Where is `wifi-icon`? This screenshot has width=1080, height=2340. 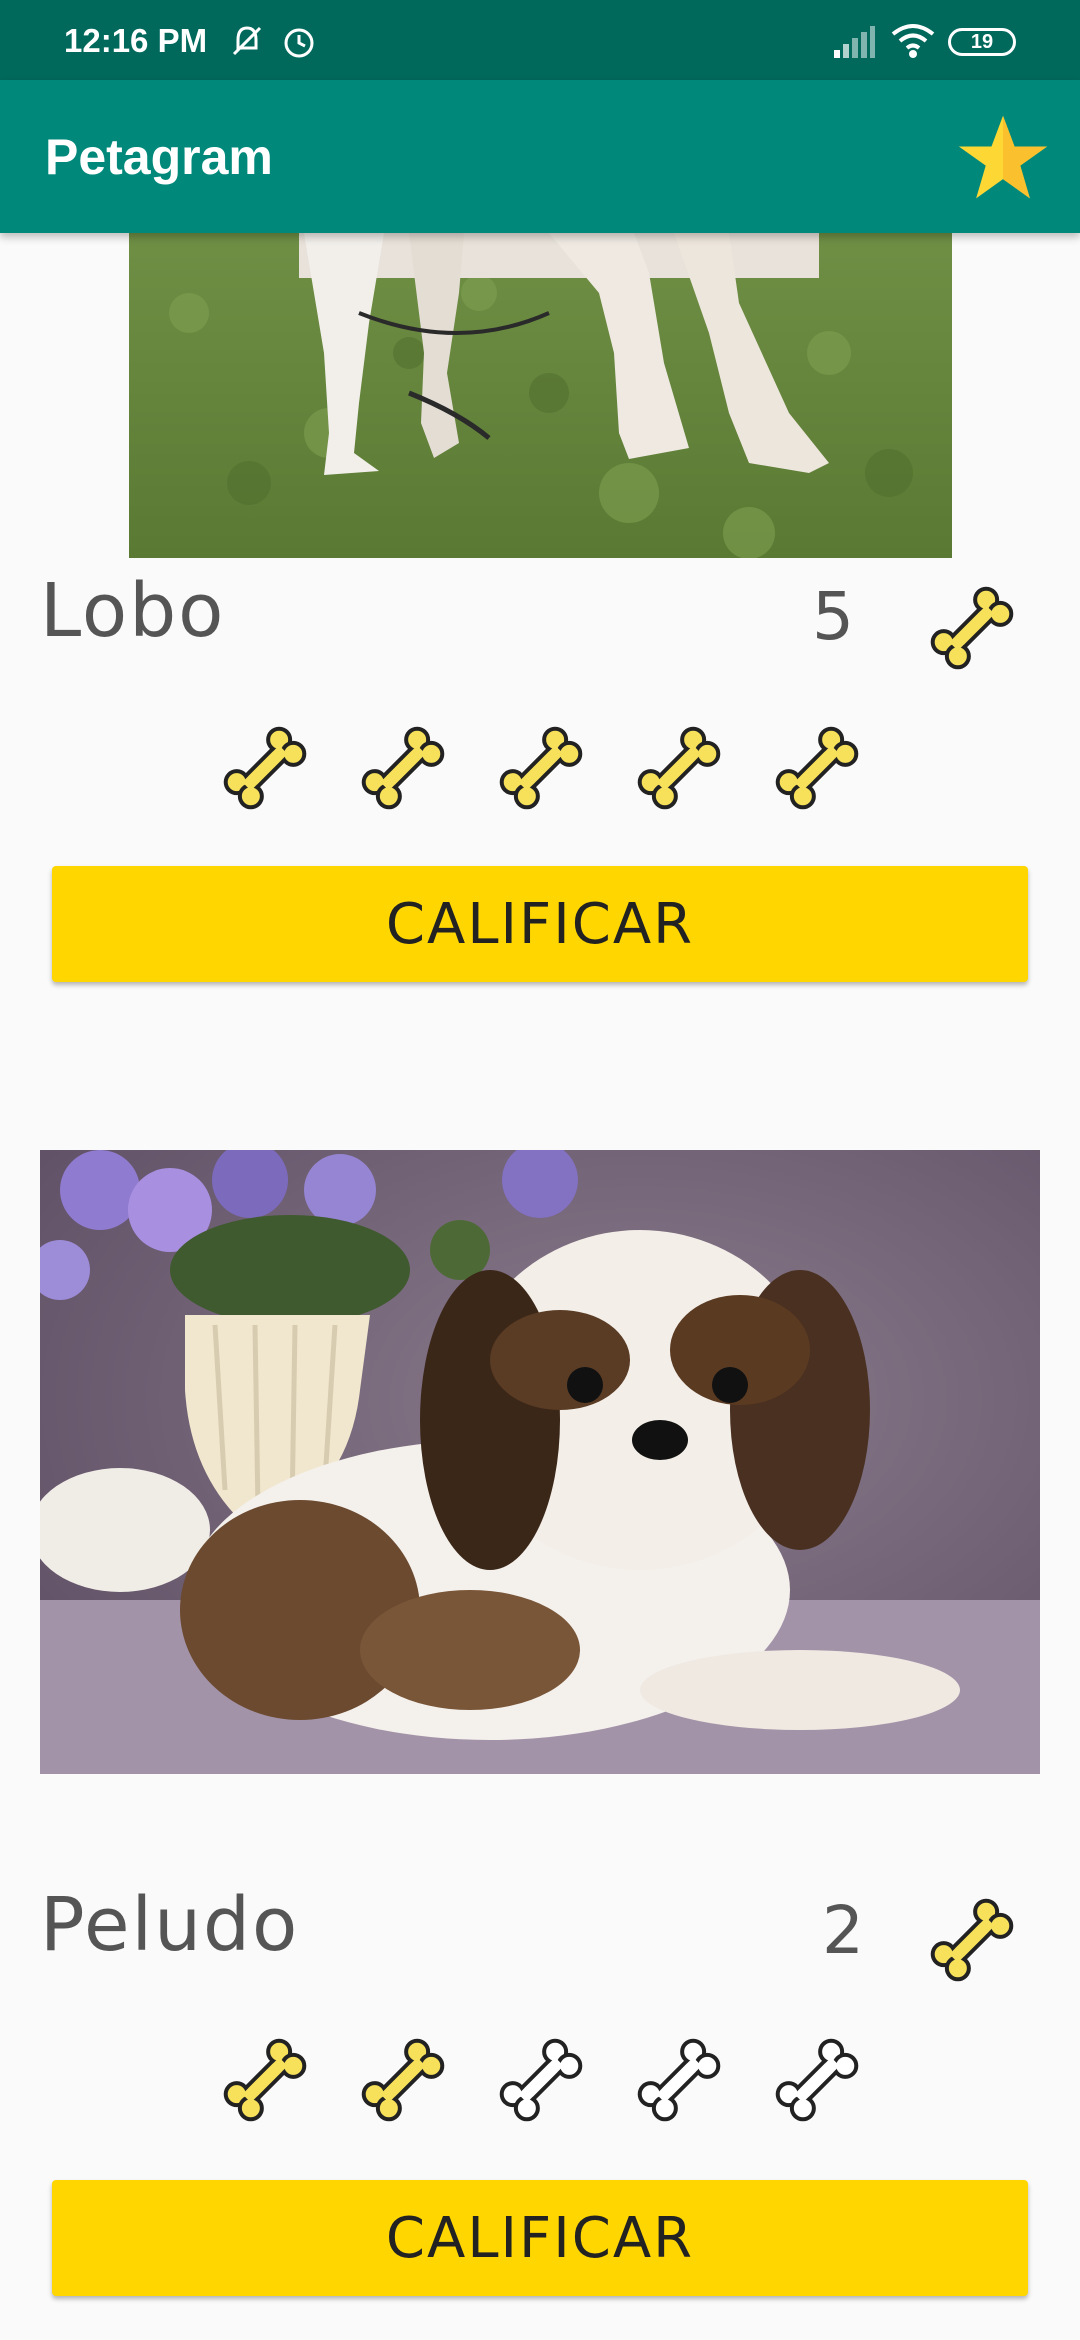
wifi-icon is located at coordinates (913, 41).